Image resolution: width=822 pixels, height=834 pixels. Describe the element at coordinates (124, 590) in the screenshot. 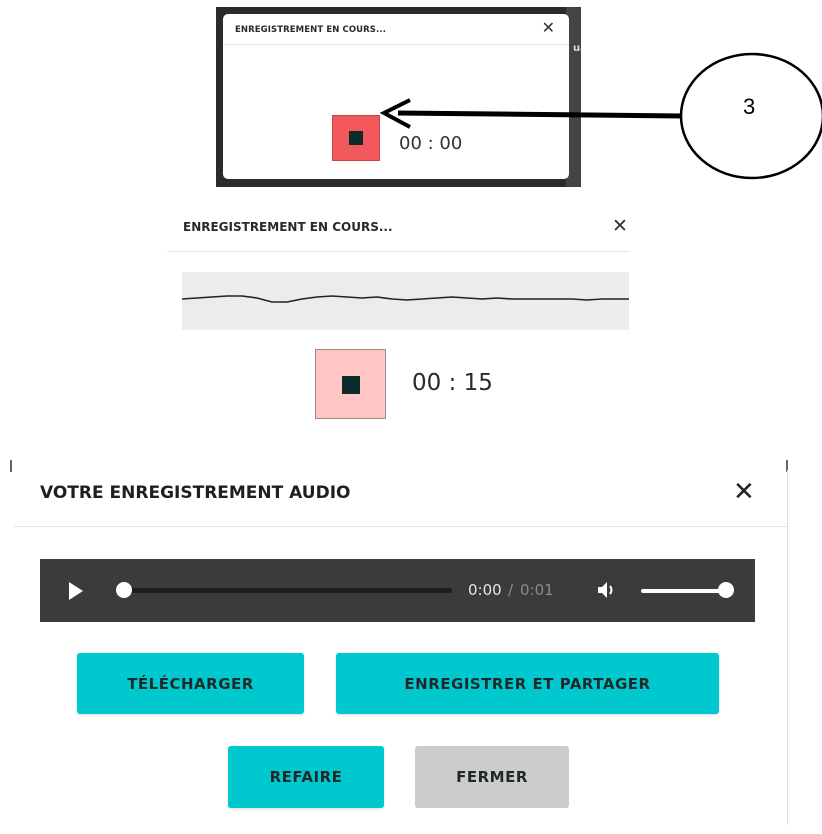

I see `seek-handle` at that location.